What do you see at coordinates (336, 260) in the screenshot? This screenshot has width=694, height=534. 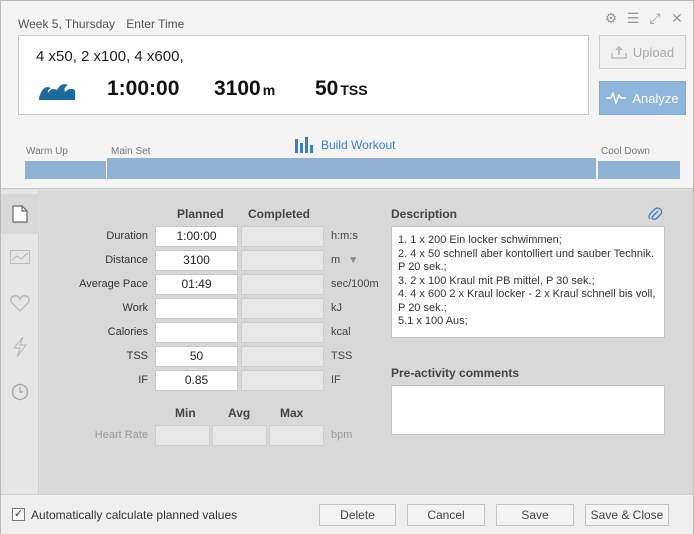 I see `row-unit: m` at bounding box center [336, 260].